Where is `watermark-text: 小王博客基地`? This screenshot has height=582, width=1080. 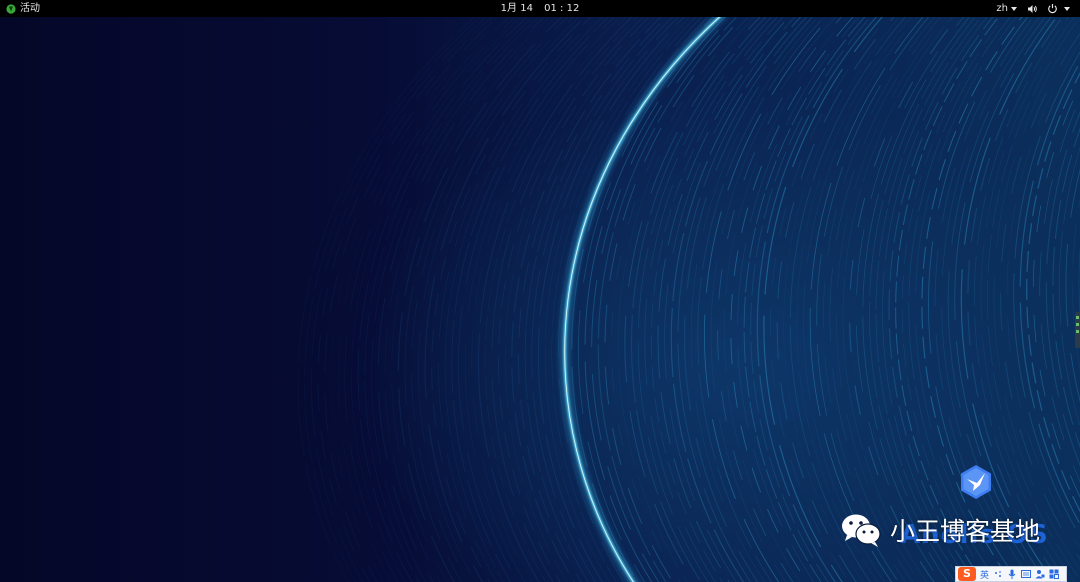
watermark-text: 小王博客基地 is located at coordinates (965, 531).